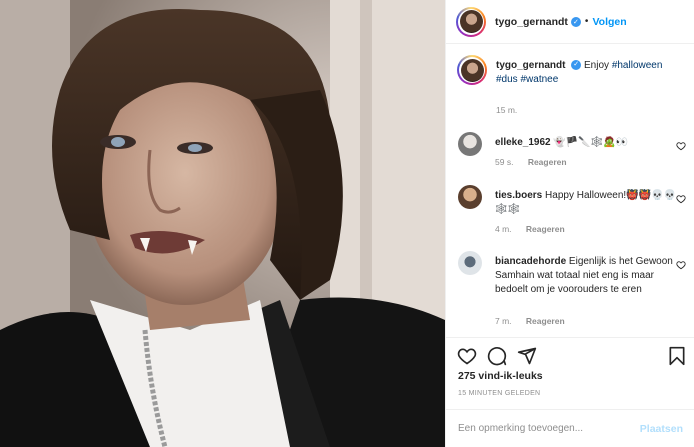 This screenshot has height=447, width=694. What do you see at coordinates (661, 429) in the screenshot?
I see `post-comment-button: Plaatsen` at bounding box center [661, 429].